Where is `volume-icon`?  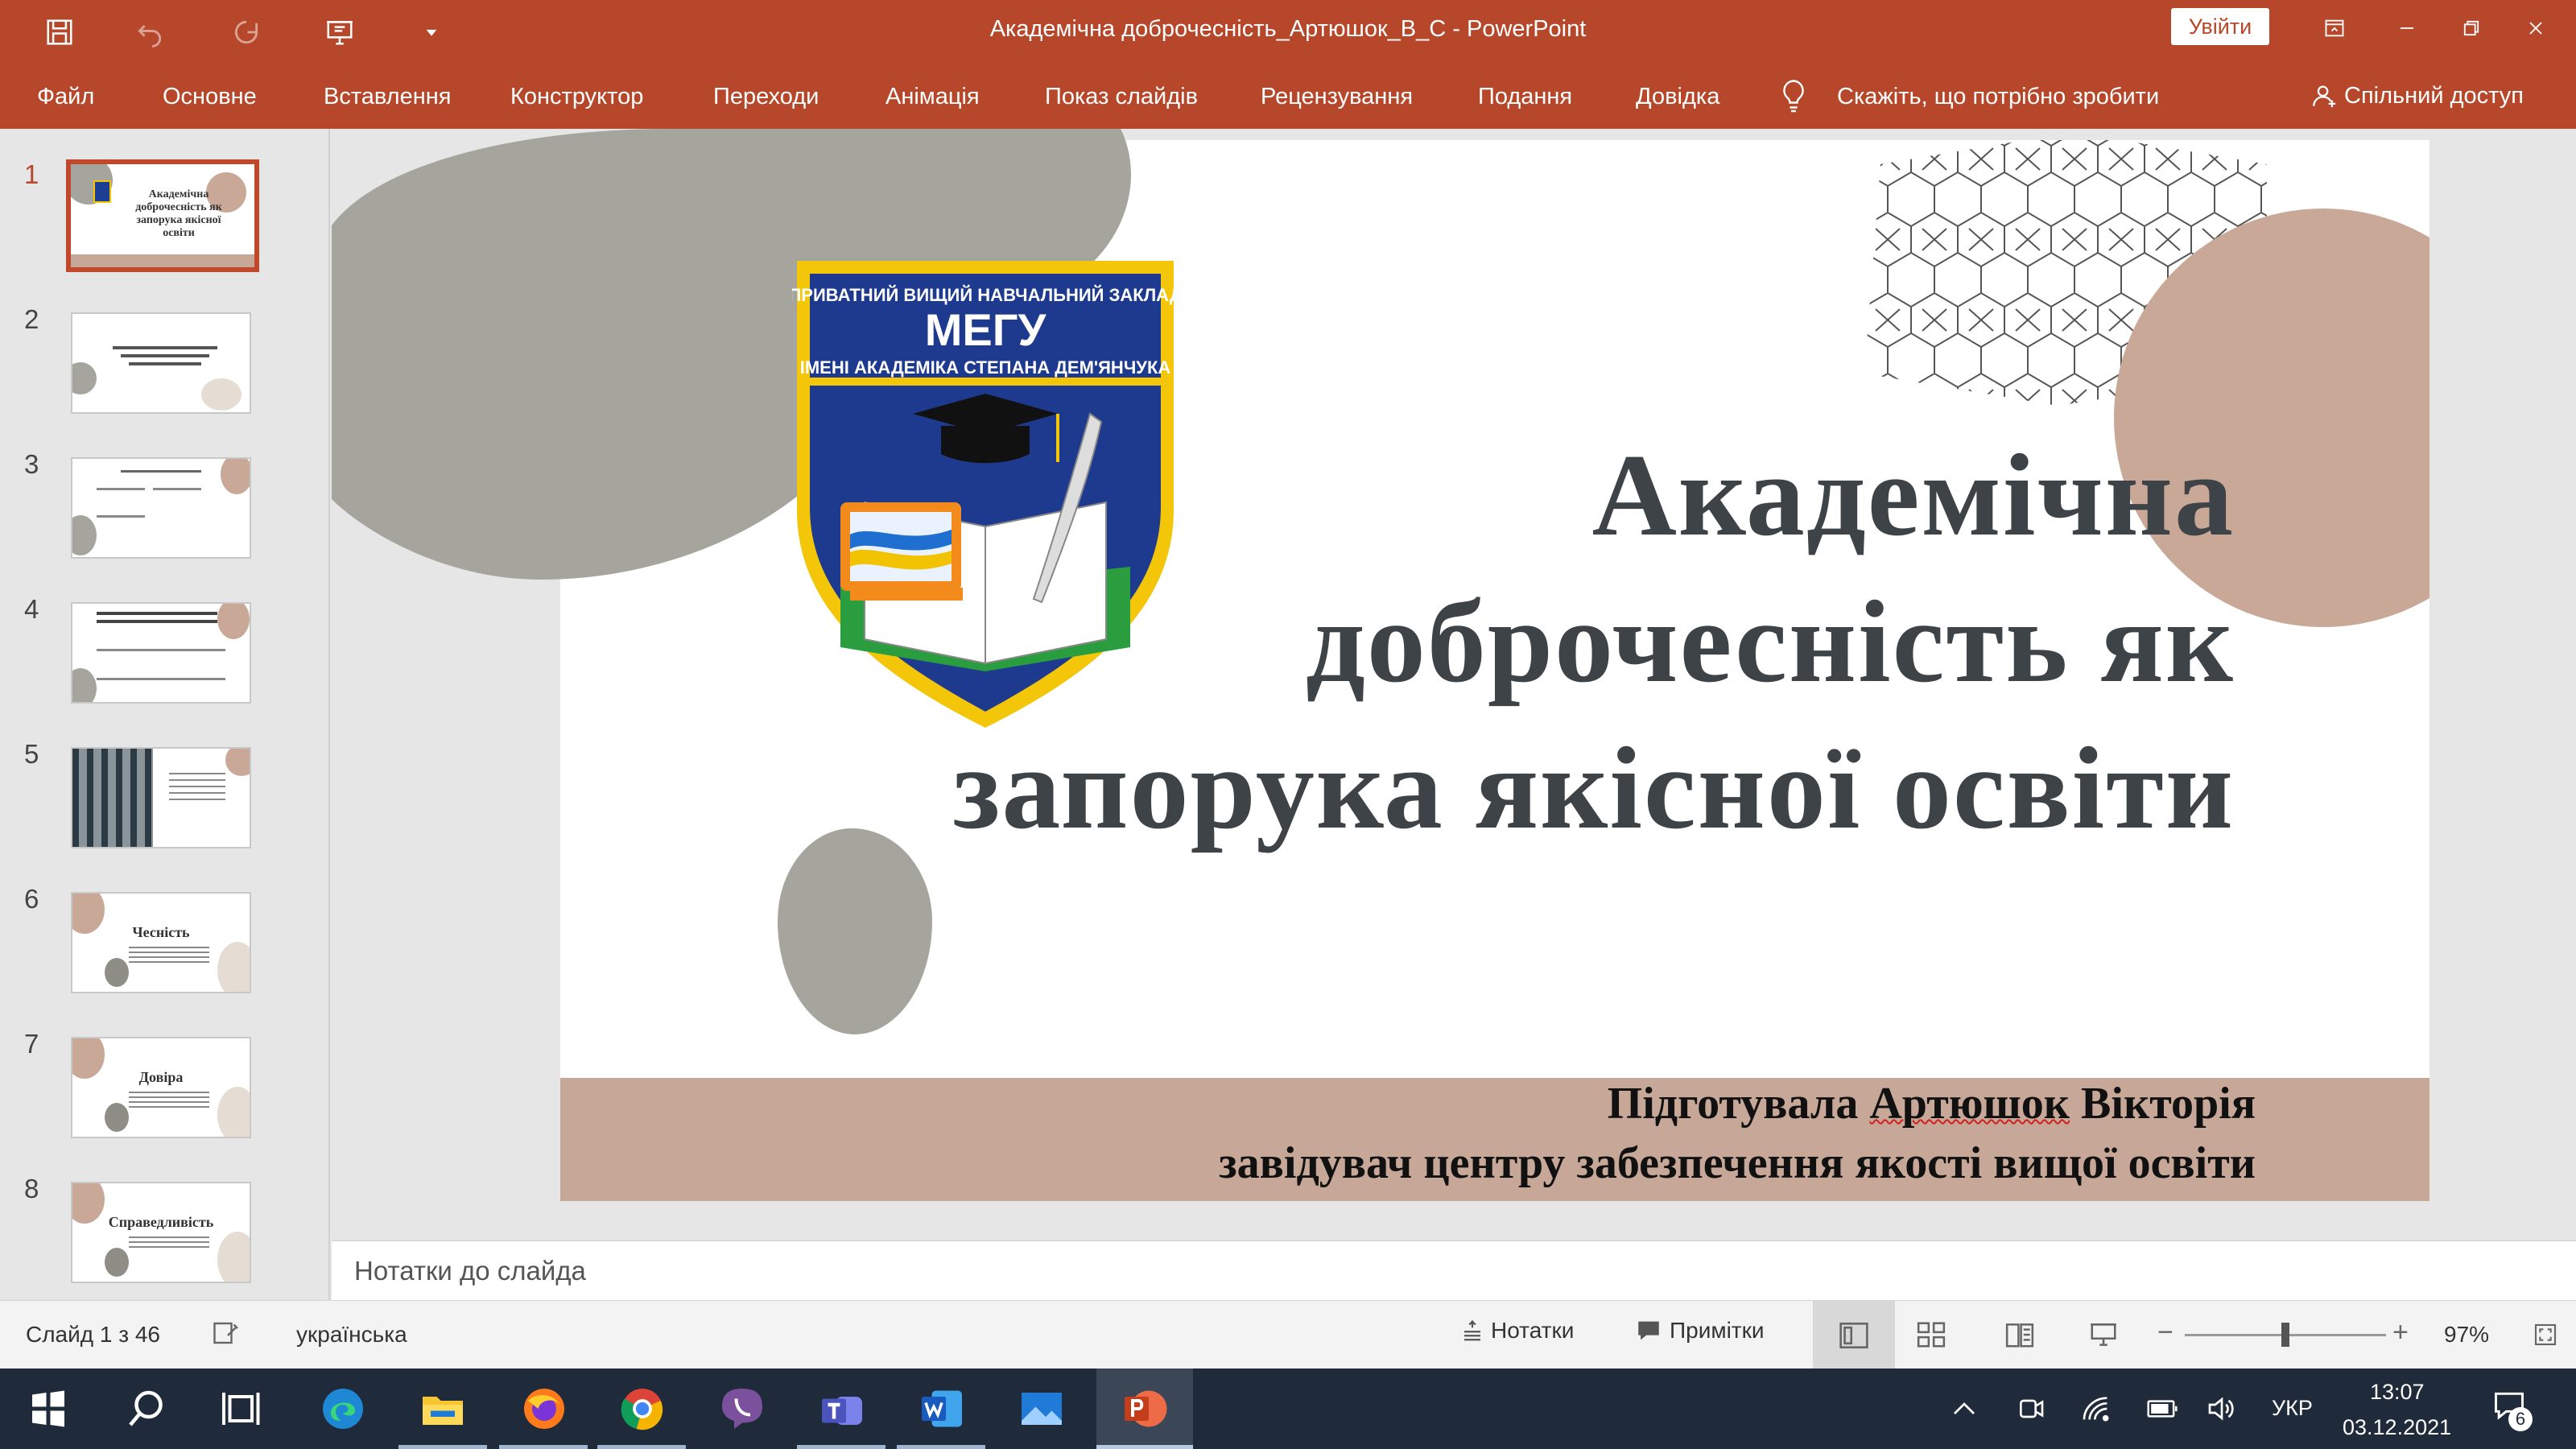 volume-icon is located at coordinates (2222, 1409).